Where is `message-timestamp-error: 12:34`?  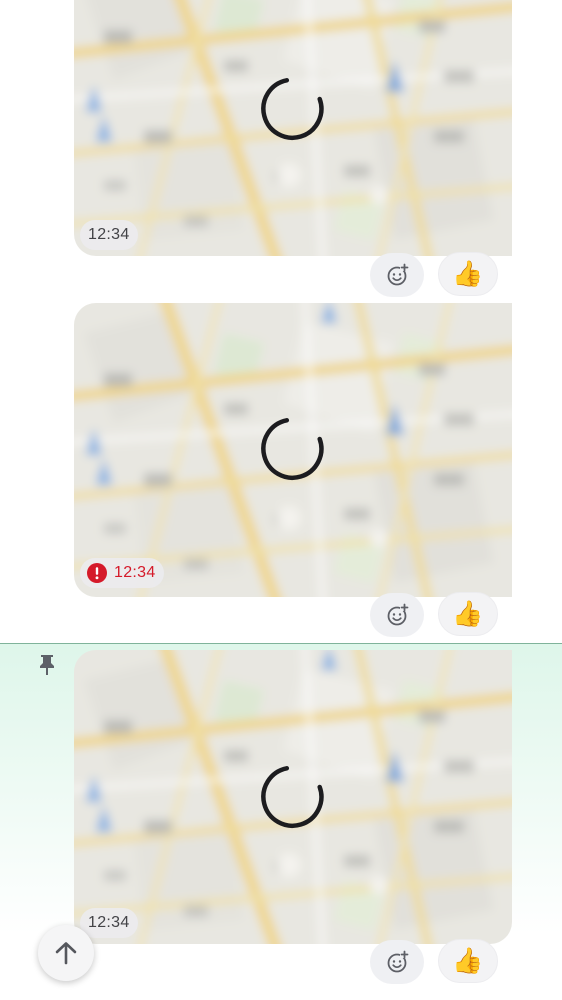 message-timestamp-error: 12:34 is located at coordinates (122, 573).